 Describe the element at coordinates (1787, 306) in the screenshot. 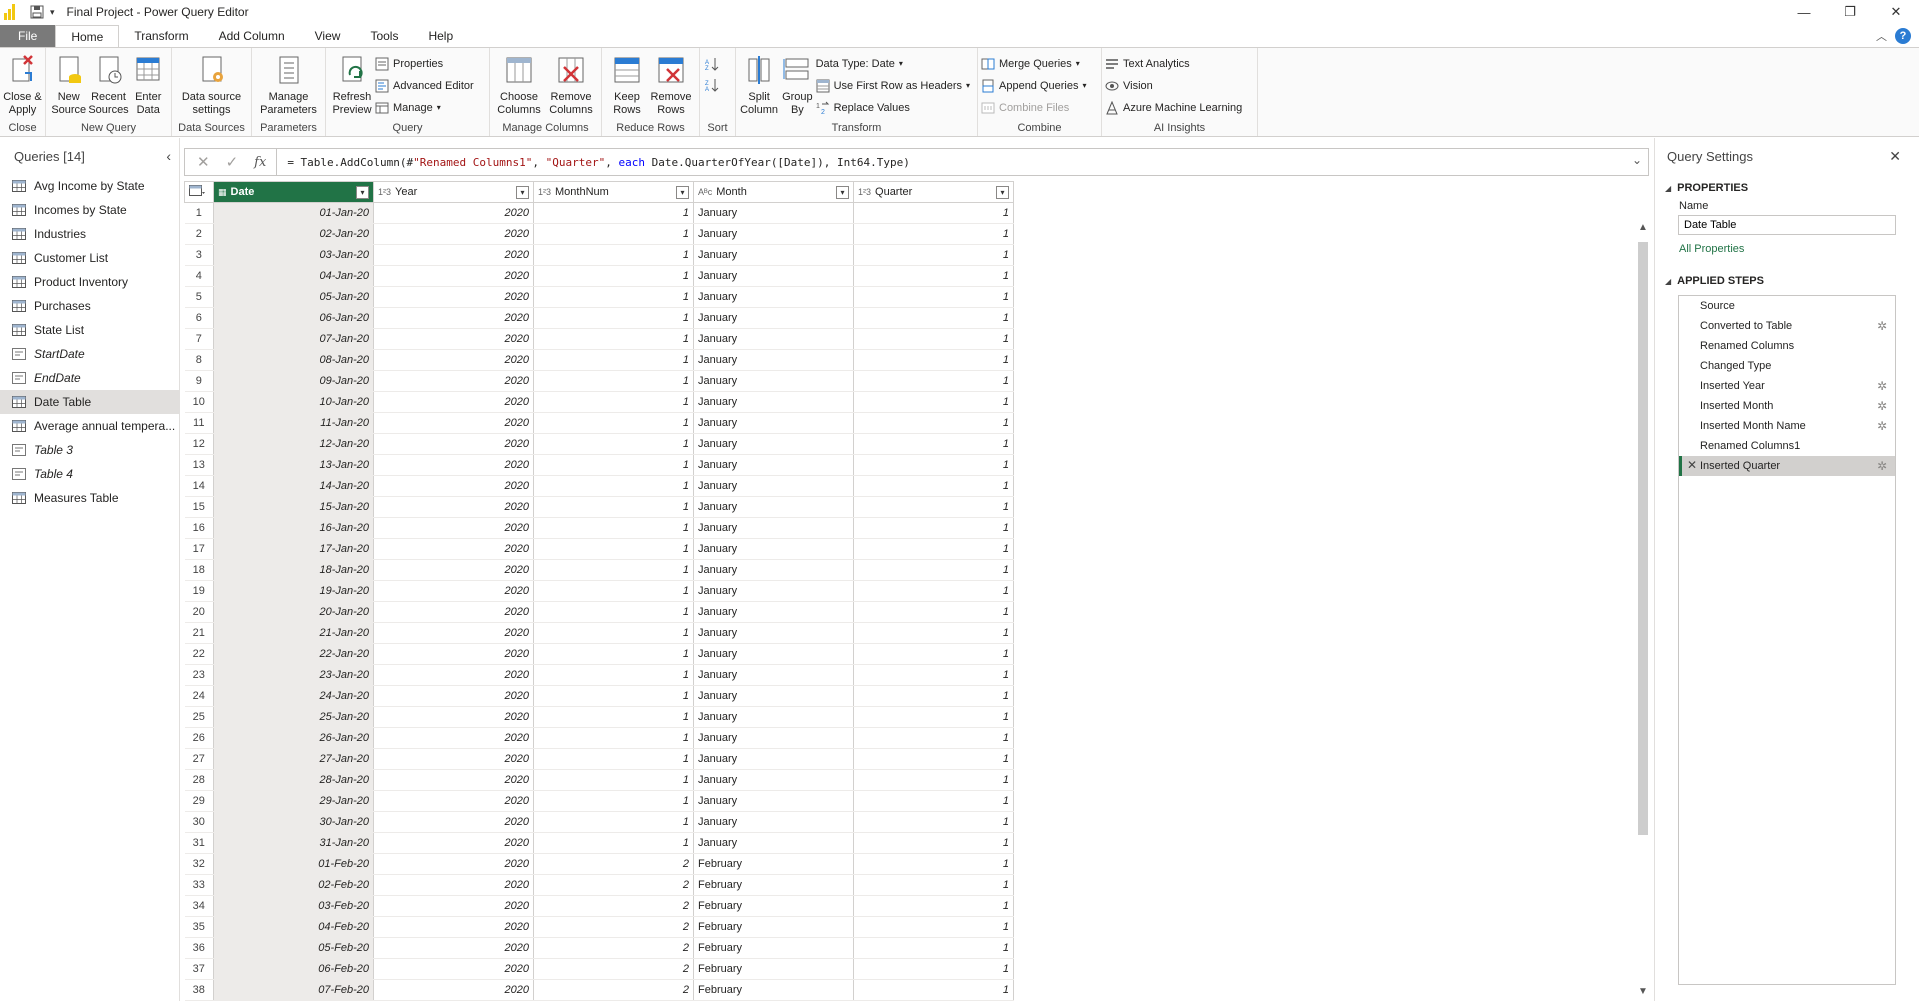

I see `applied-step: Source` at that location.